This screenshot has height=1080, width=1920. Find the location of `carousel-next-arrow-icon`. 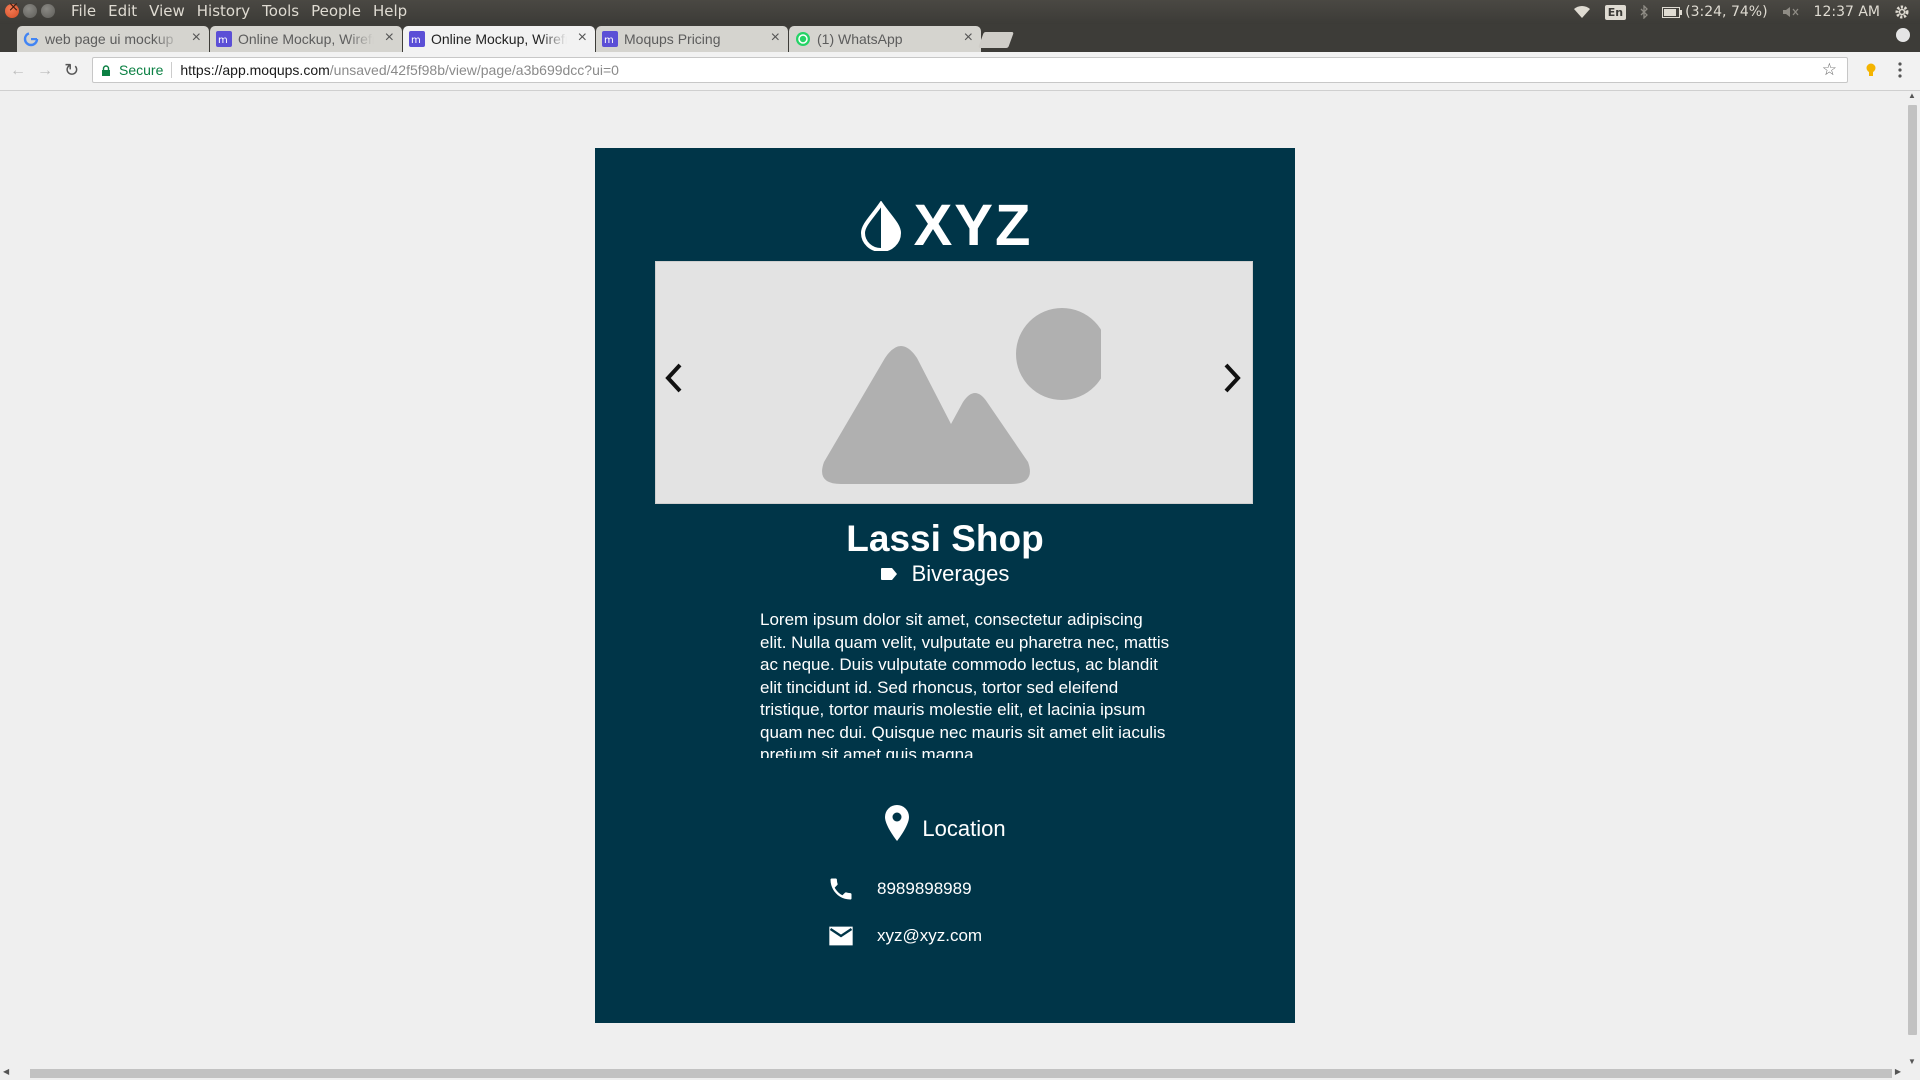

carousel-next-arrow-icon is located at coordinates (1232, 378).